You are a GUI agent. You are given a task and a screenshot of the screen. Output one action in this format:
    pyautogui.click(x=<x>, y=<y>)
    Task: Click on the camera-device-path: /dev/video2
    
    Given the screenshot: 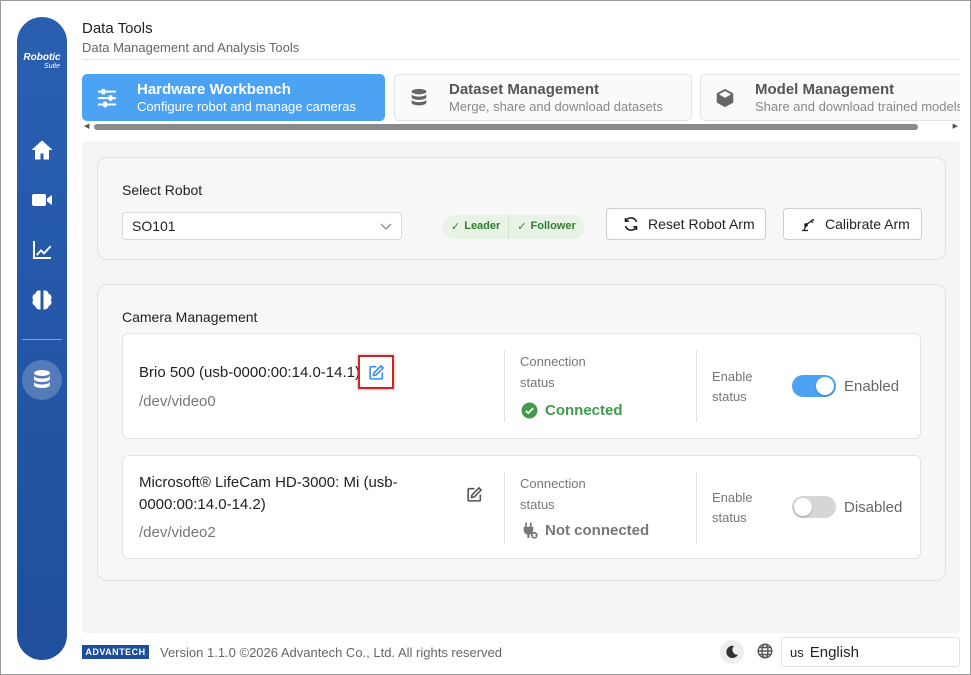 What is the action you would take?
    pyautogui.click(x=177, y=532)
    